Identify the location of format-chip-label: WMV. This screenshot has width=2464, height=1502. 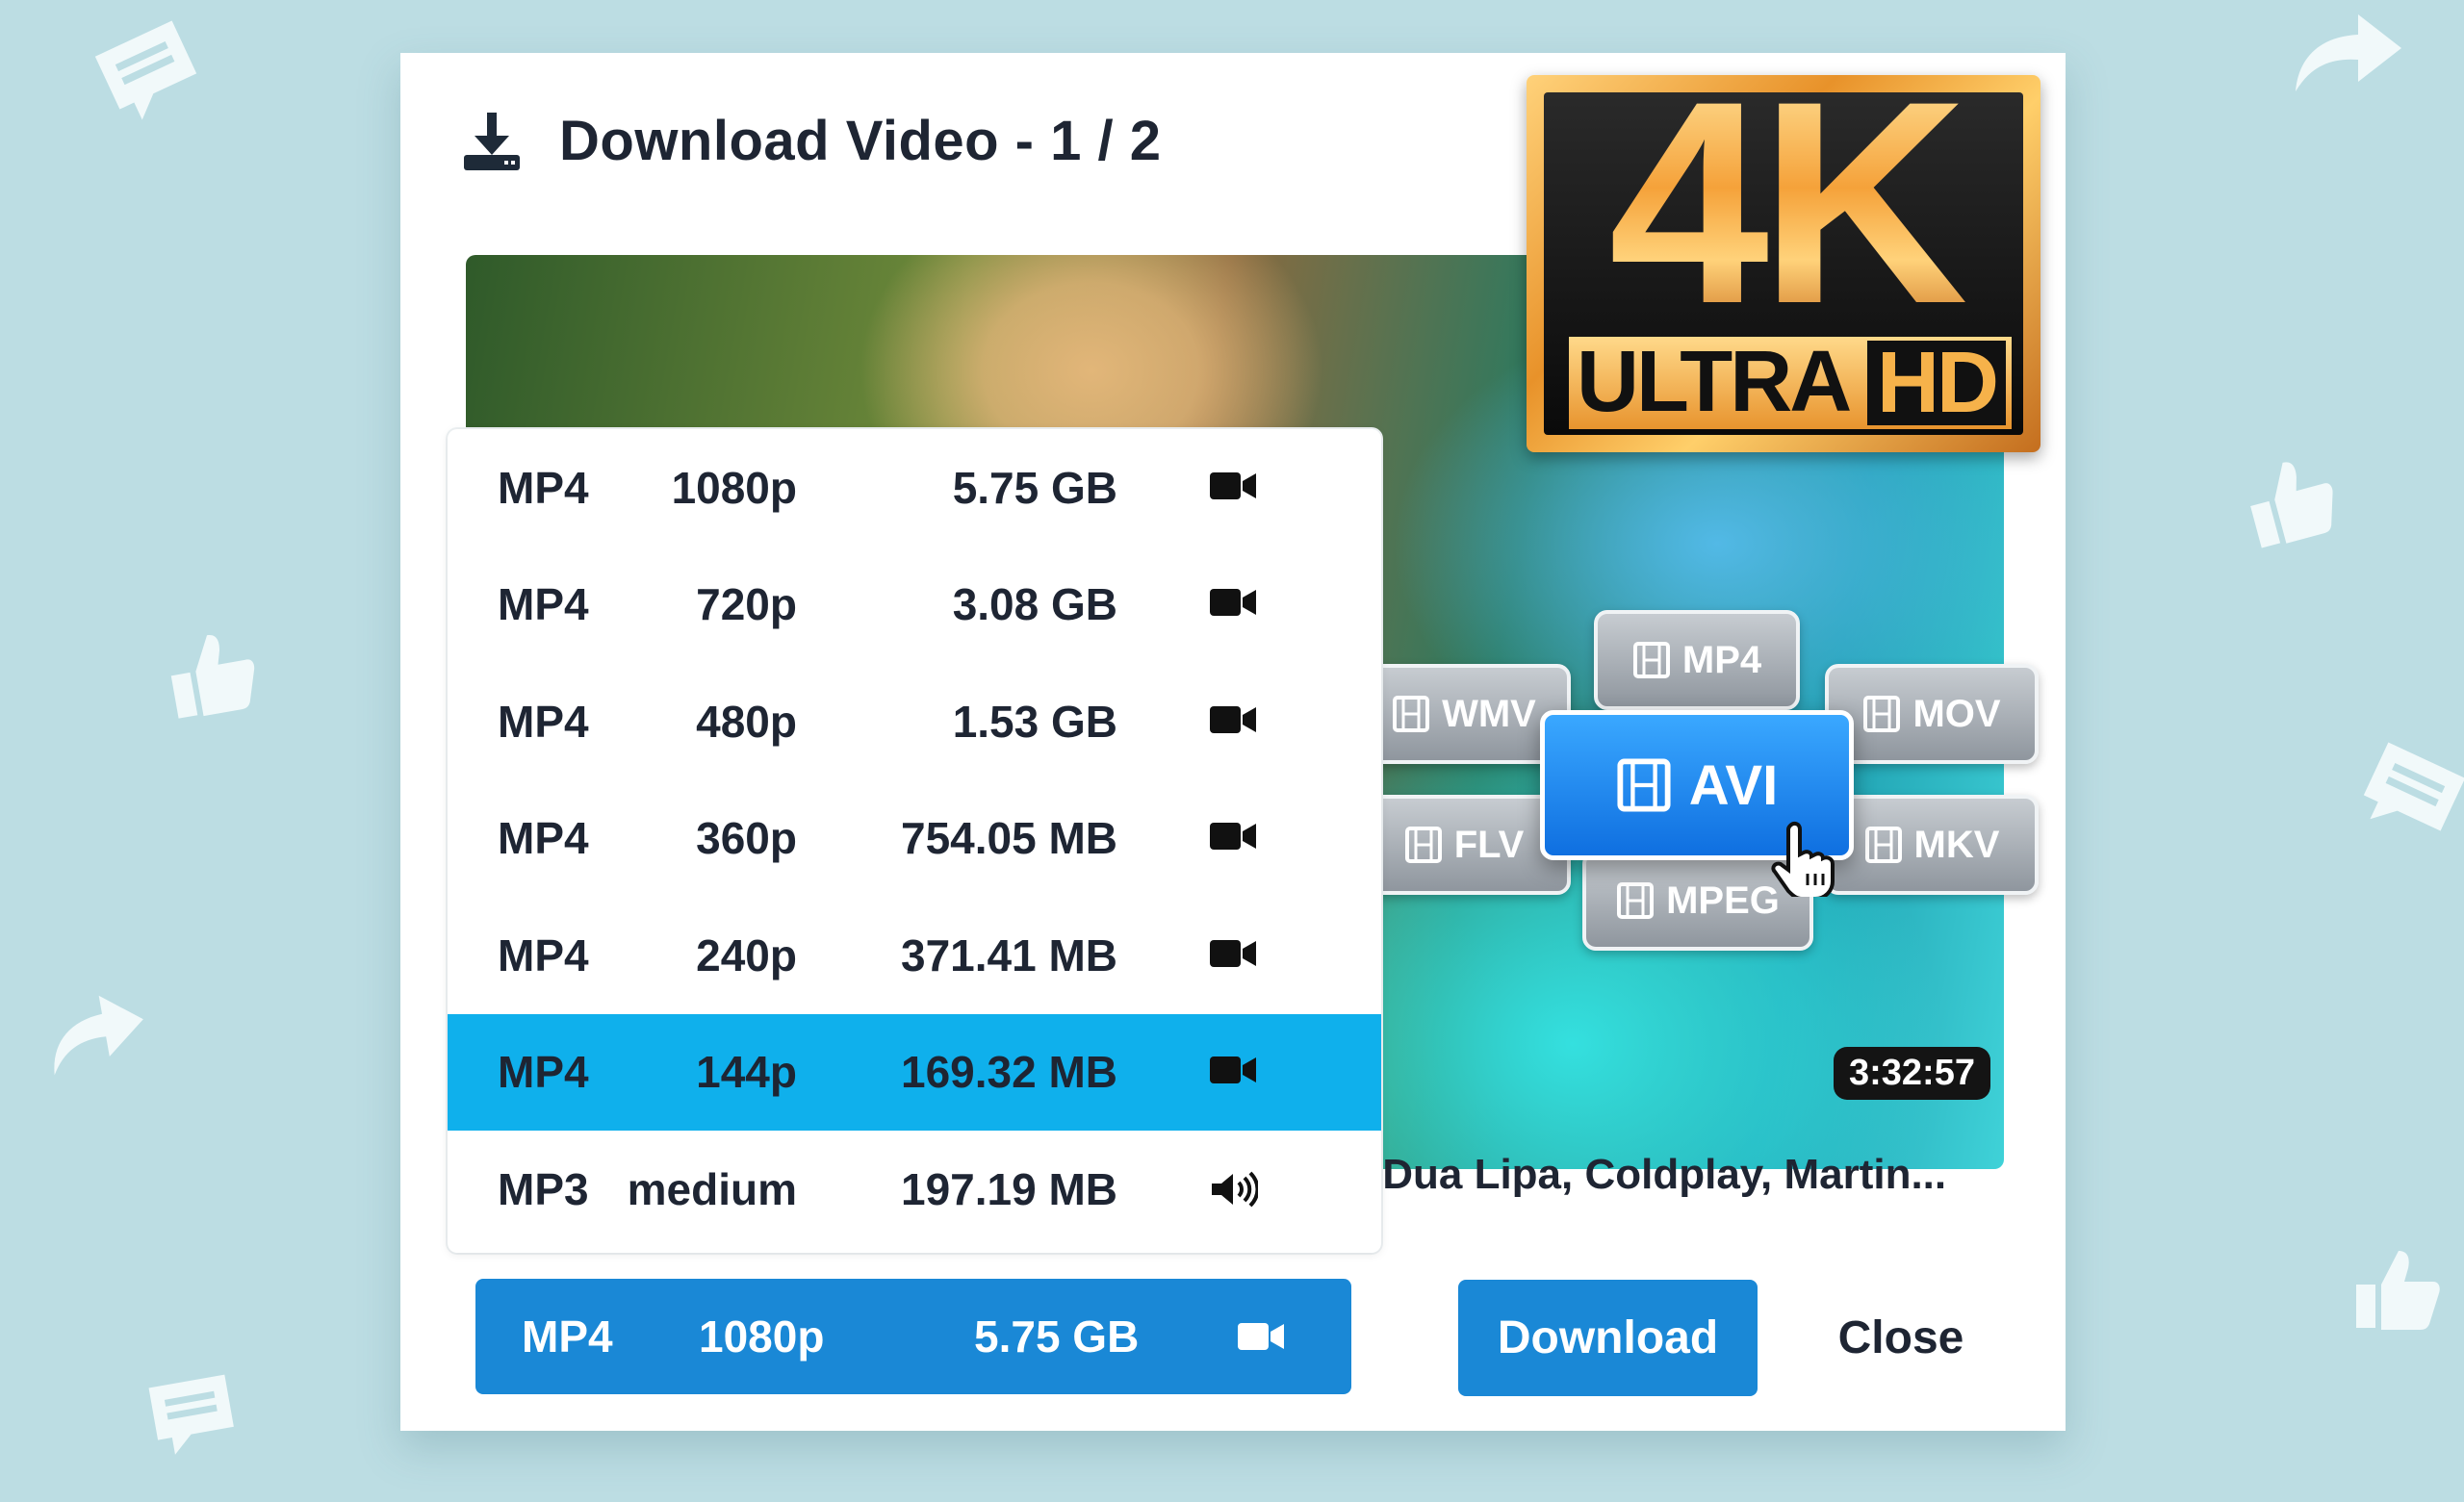
(1489, 713).